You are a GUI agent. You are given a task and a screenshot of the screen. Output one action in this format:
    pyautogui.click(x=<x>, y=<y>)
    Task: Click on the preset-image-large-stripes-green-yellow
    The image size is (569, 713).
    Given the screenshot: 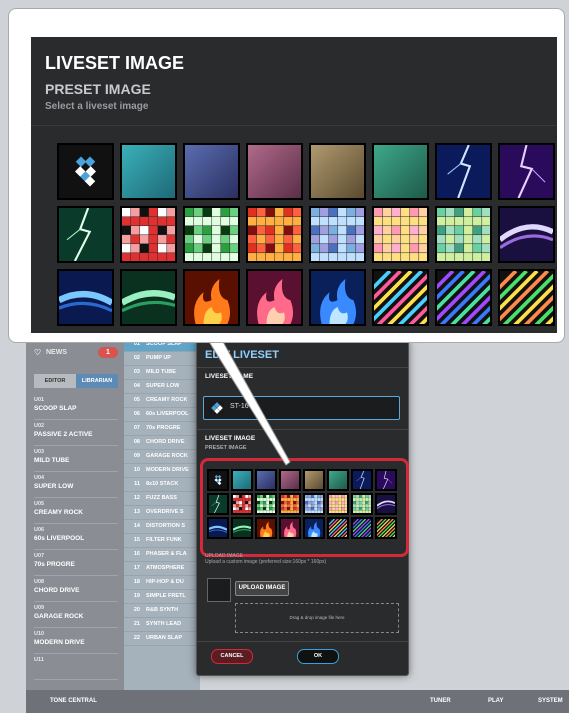 What is the action you would take?
    pyautogui.click(x=526, y=297)
    